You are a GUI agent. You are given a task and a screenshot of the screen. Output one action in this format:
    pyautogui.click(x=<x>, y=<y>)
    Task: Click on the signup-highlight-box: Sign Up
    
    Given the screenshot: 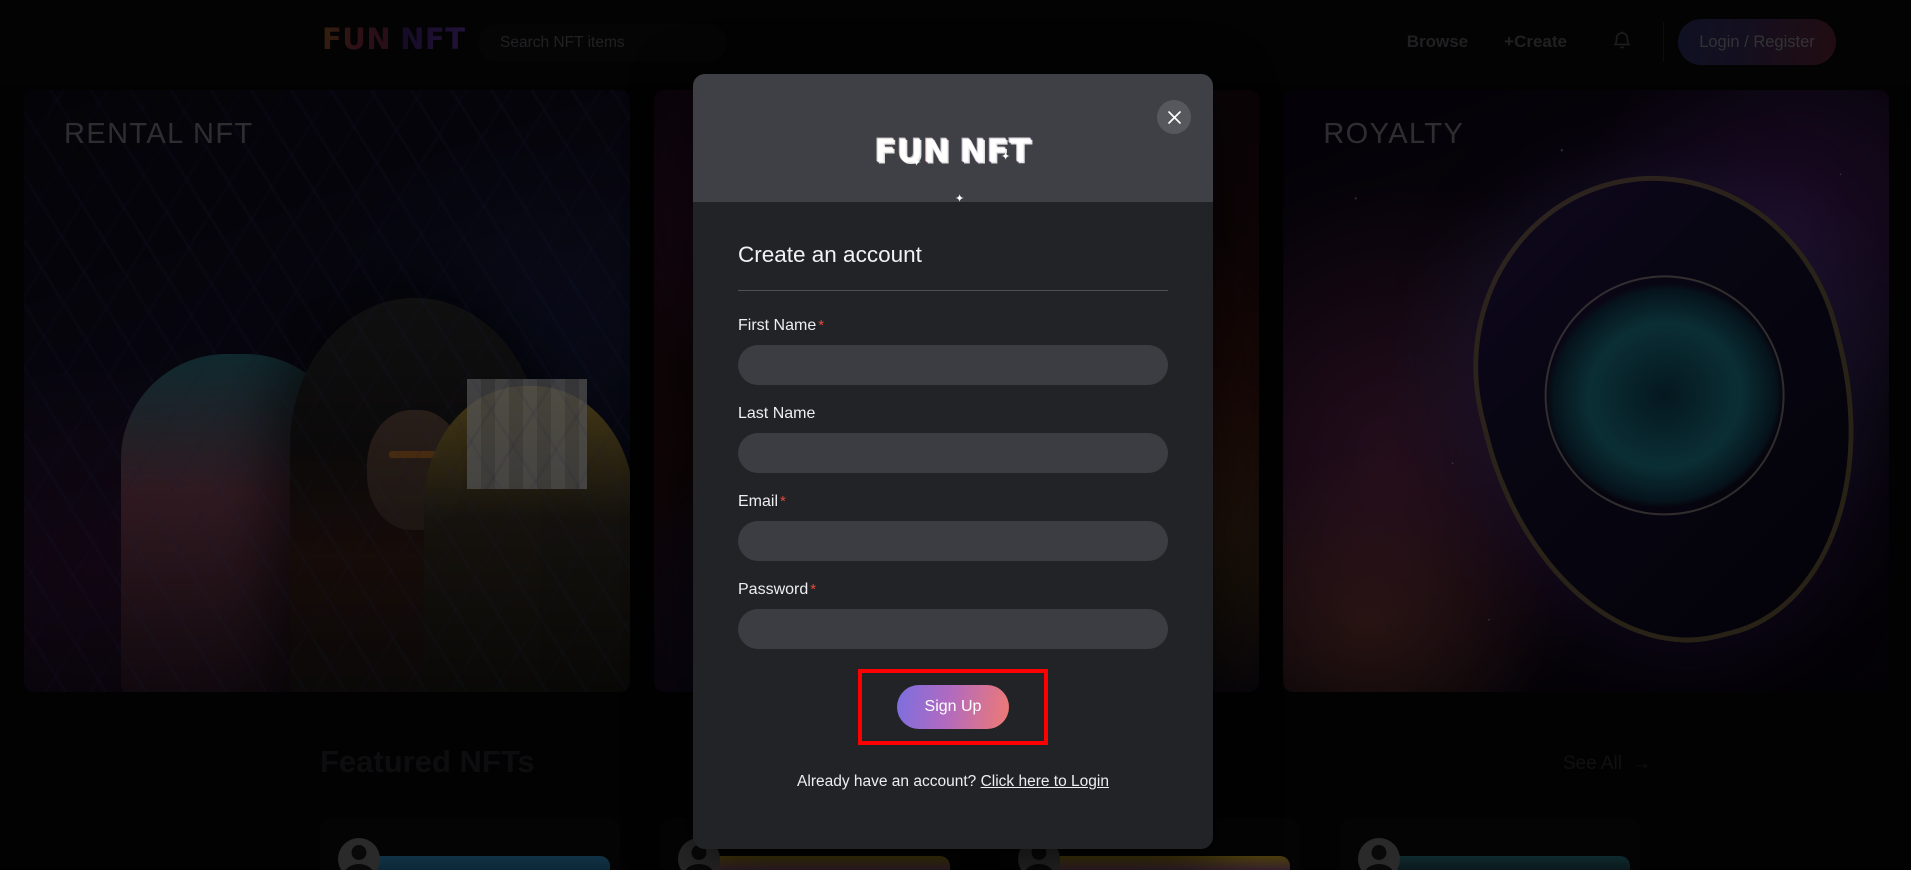 What is the action you would take?
    pyautogui.click(x=953, y=707)
    